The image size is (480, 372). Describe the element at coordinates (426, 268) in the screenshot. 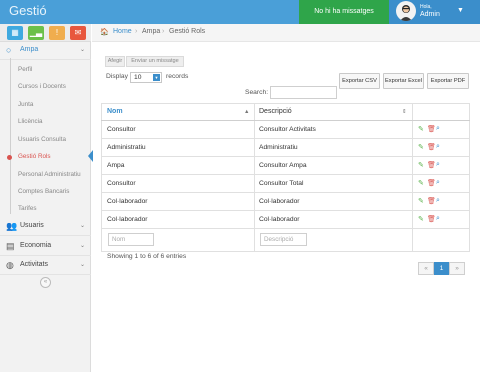

I see `pagination-prev: «` at that location.